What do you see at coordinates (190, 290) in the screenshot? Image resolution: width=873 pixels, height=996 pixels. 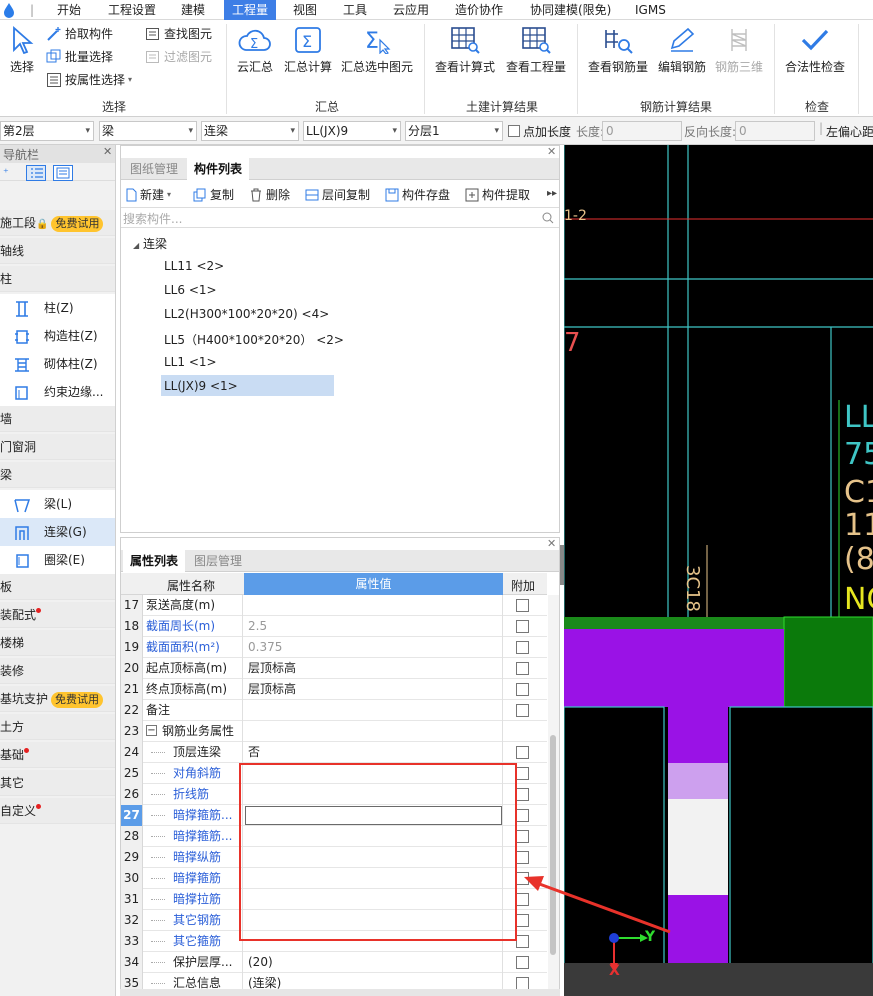 I see `list-item: LL6 <1>` at bounding box center [190, 290].